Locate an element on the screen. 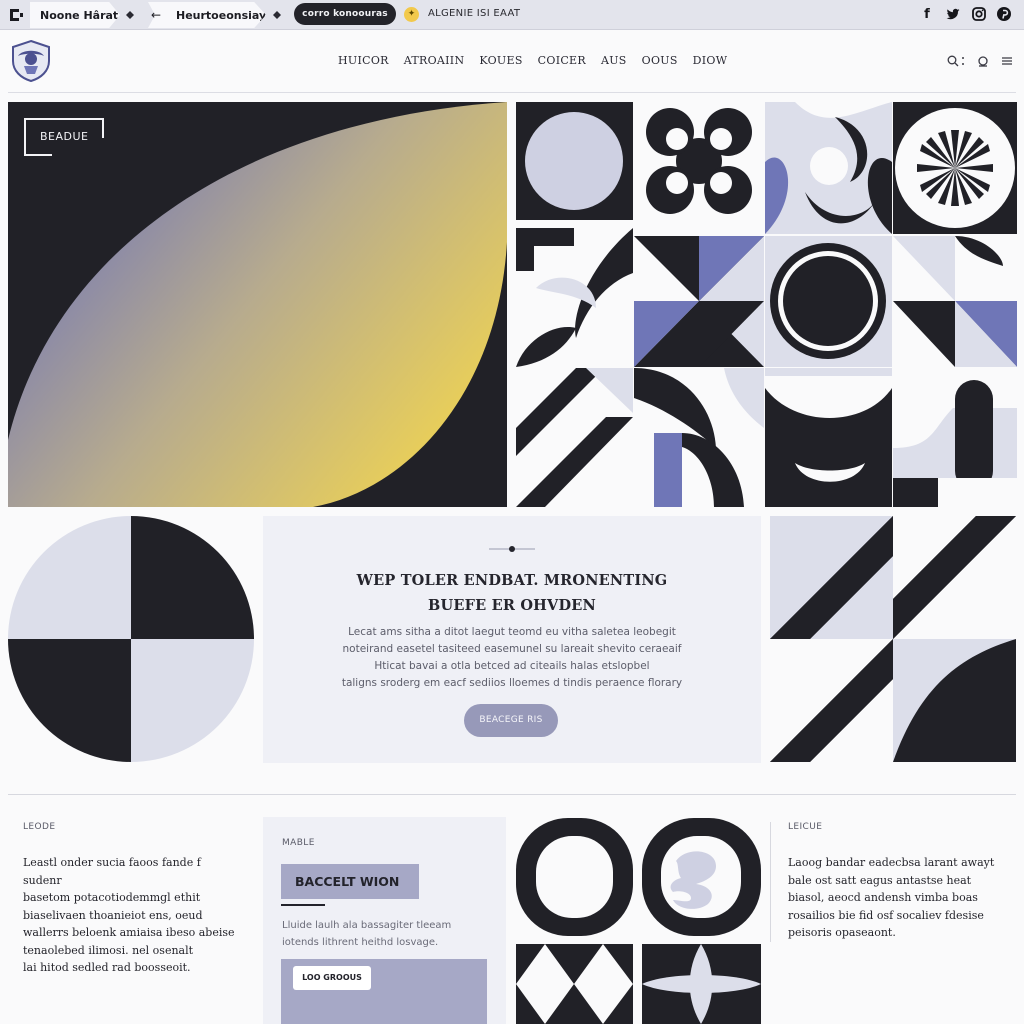 Image resolution: width=1024 pixels, height=1024 pixels. nav-item-oous: OOUS is located at coordinates (660, 60).